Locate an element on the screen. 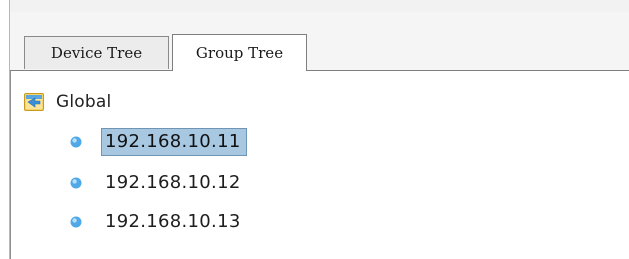 The image size is (629, 259). tree-node-label: 192.168.10.11 is located at coordinates (174, 142).